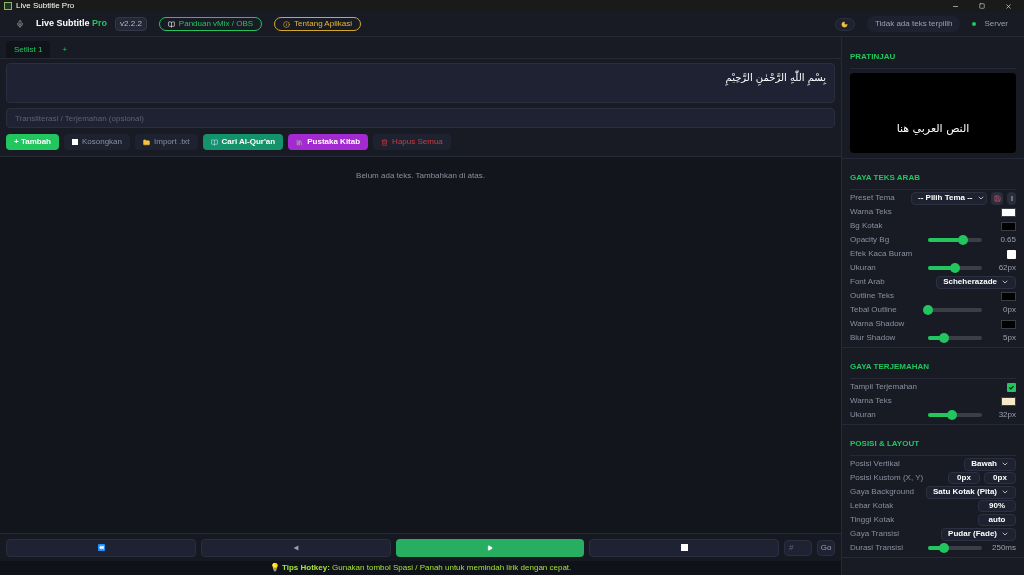  I want to click on left-triangle-icon, so click(296, 547).